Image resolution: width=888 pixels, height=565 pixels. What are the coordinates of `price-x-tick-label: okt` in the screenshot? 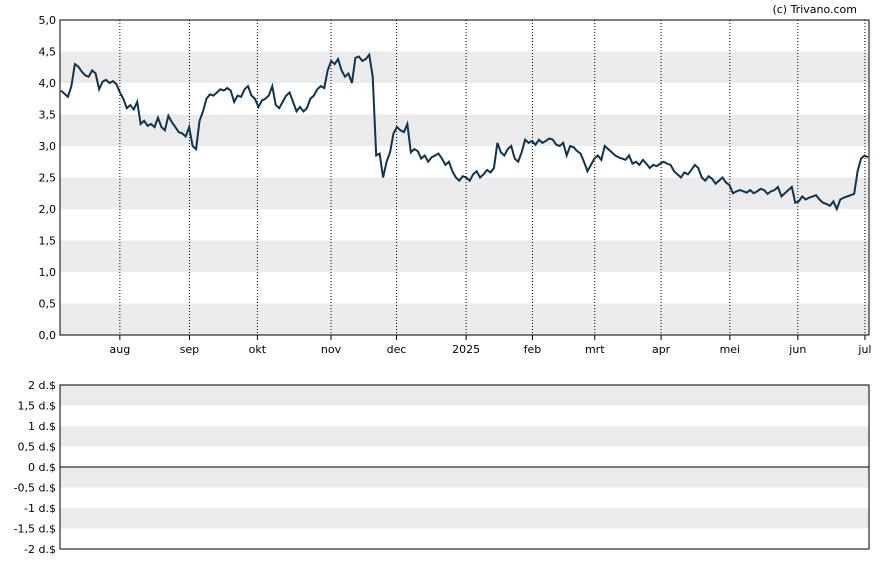 It's located at (258, 349).